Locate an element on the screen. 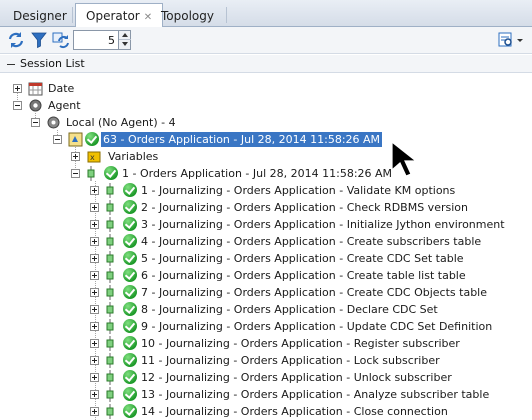 This screenshot has height=420, width=532. filter-icon is located at coordinates (39, 40).